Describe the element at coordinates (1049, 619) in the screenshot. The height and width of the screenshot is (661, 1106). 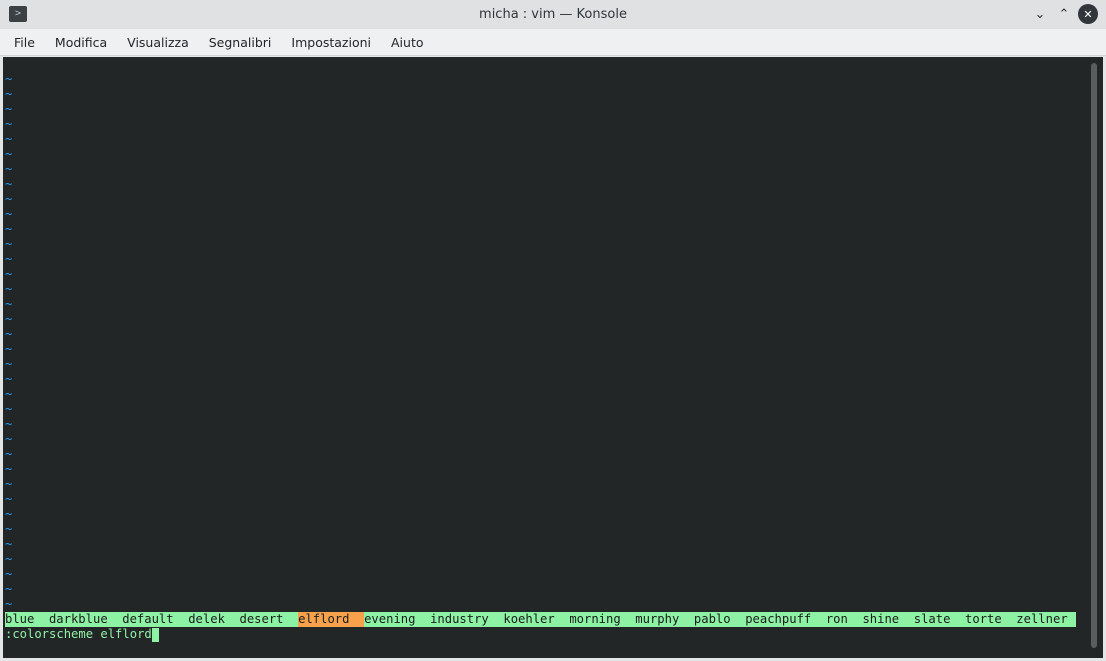
I see `wildmenu-item: zellner` at that location.